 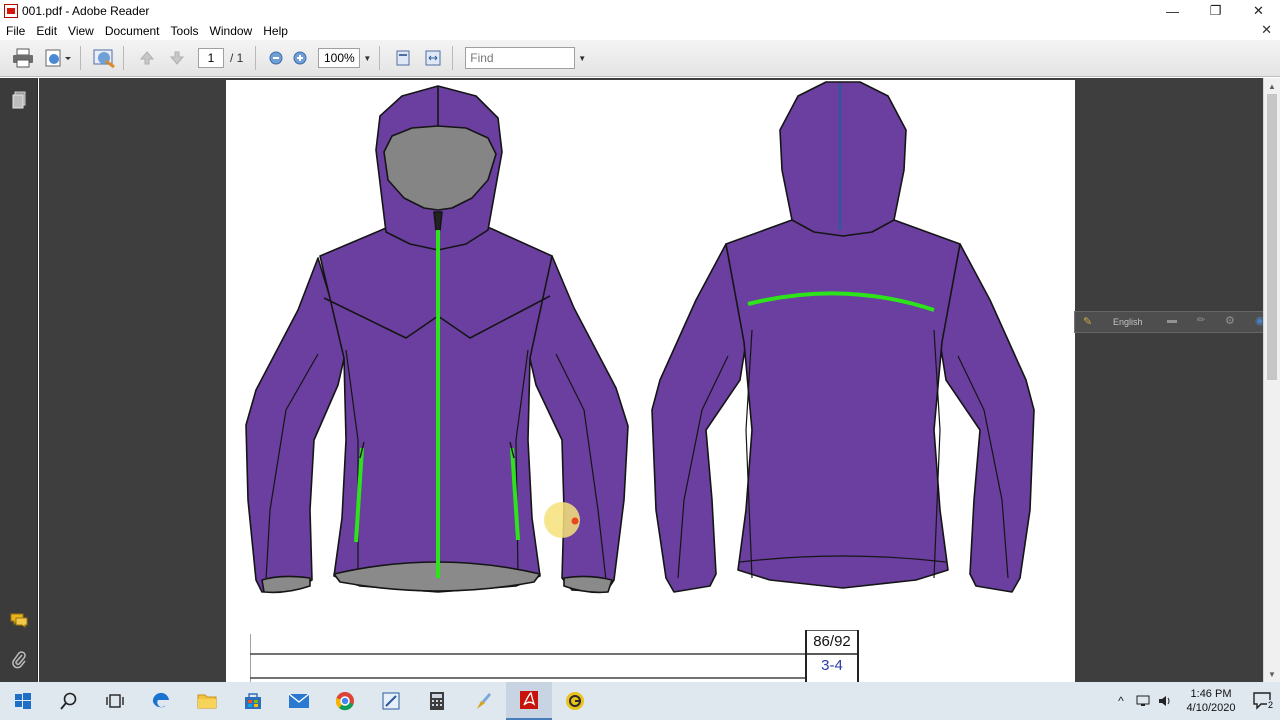 I want to click on file-explorer-taskbar-button, so click(x=207, y=701).